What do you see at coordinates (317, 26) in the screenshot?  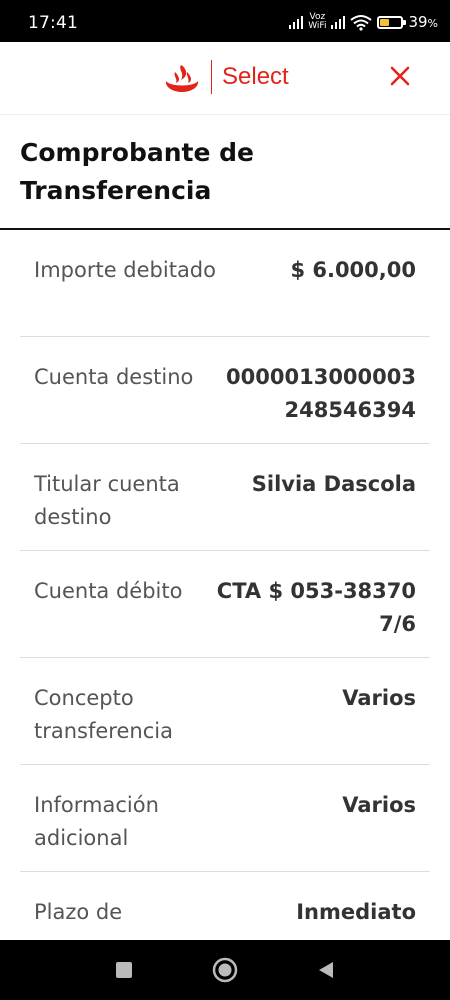 I see `wifi-label: WiFi` at bounding box center [317, 26].